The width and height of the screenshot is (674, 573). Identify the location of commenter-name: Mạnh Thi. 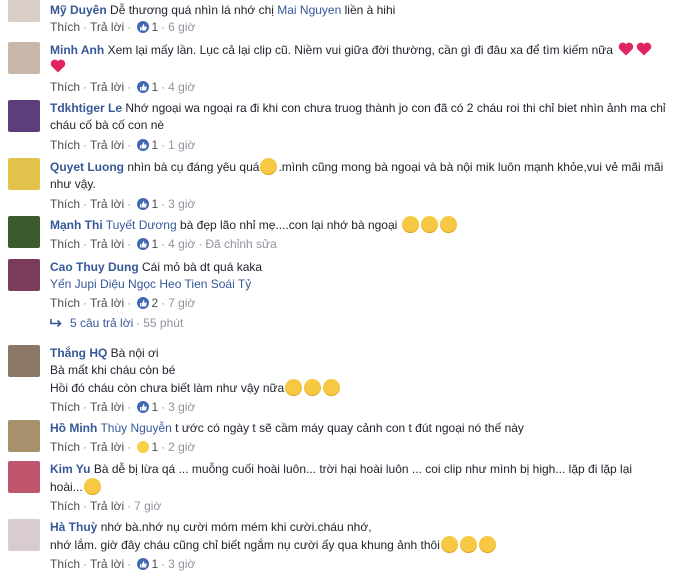
(76, 225).